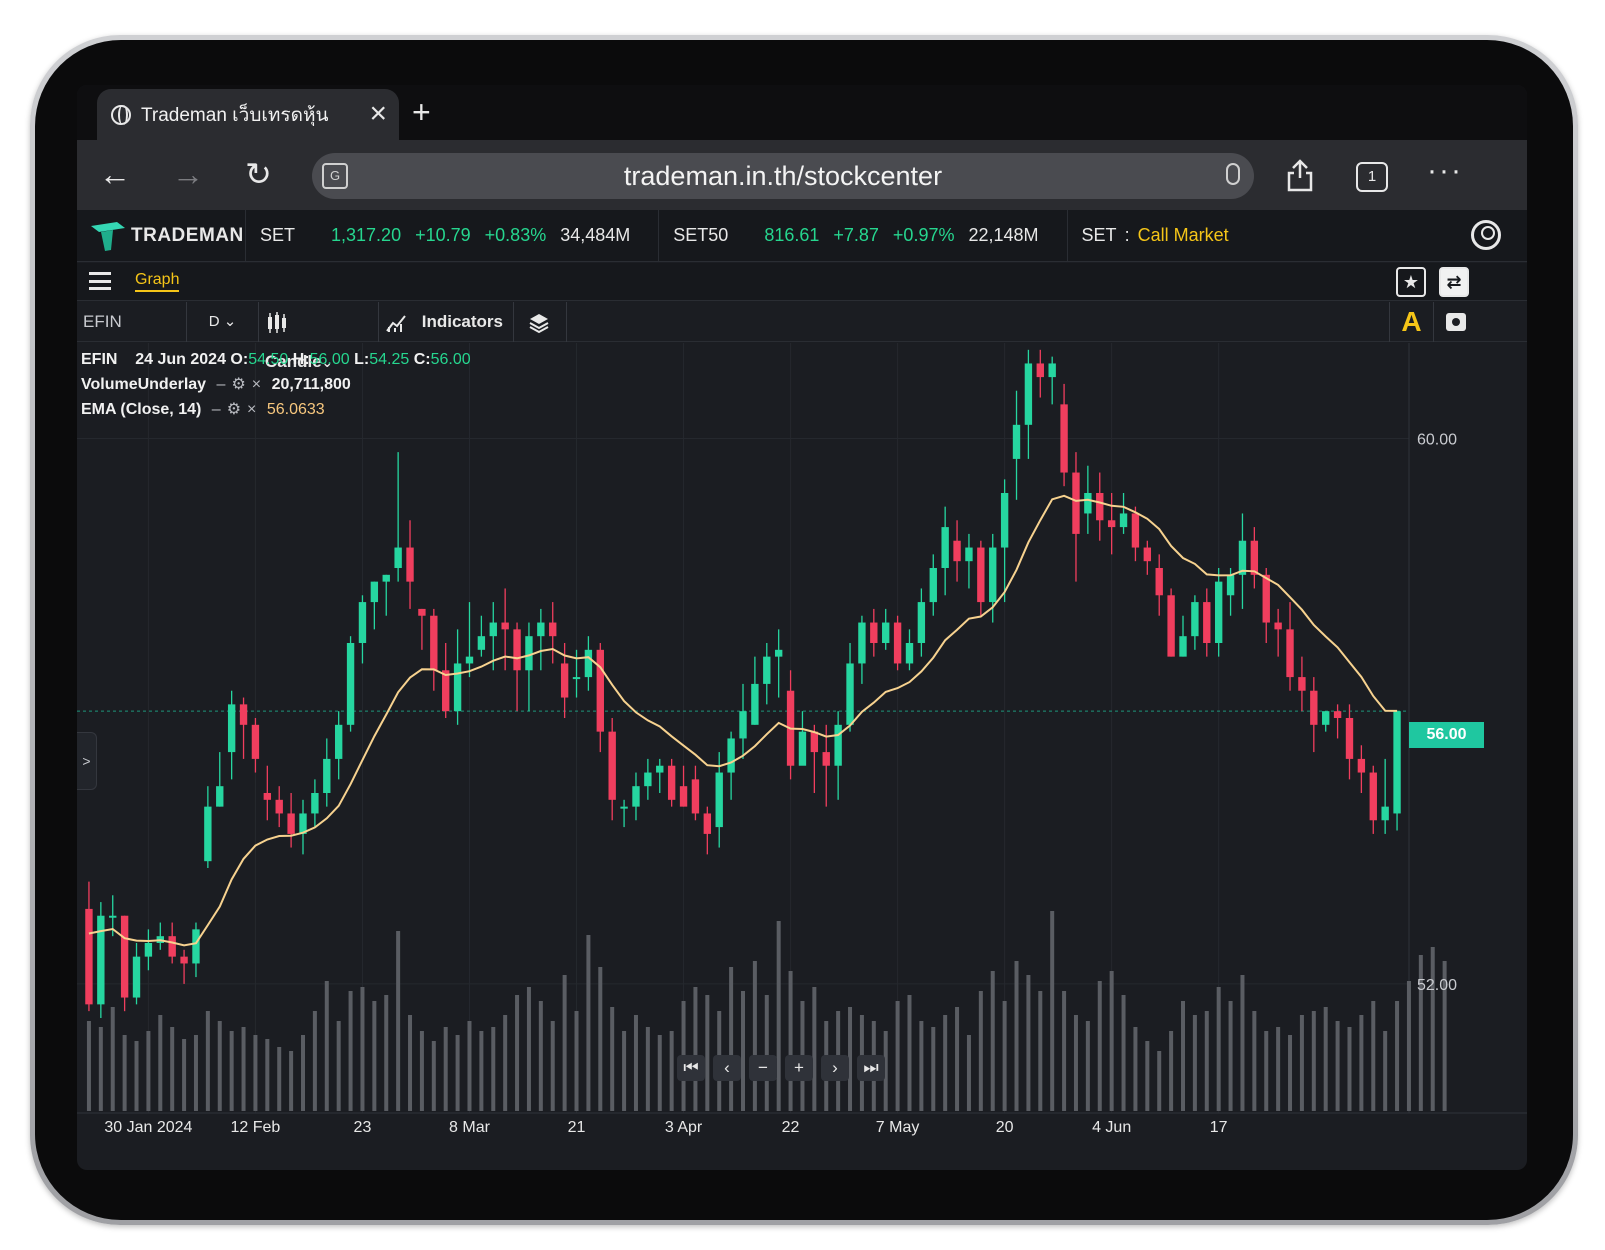 Image resolution: width=1605 pixels, height=1250 pixels. Describe the element at coordinates (1411, 282) in the screenshot. I see `favorite-star-icon: ★` at that location.